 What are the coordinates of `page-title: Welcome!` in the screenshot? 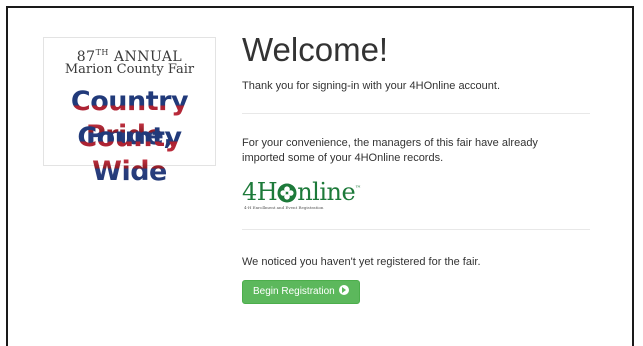 It's located at (315, 49).